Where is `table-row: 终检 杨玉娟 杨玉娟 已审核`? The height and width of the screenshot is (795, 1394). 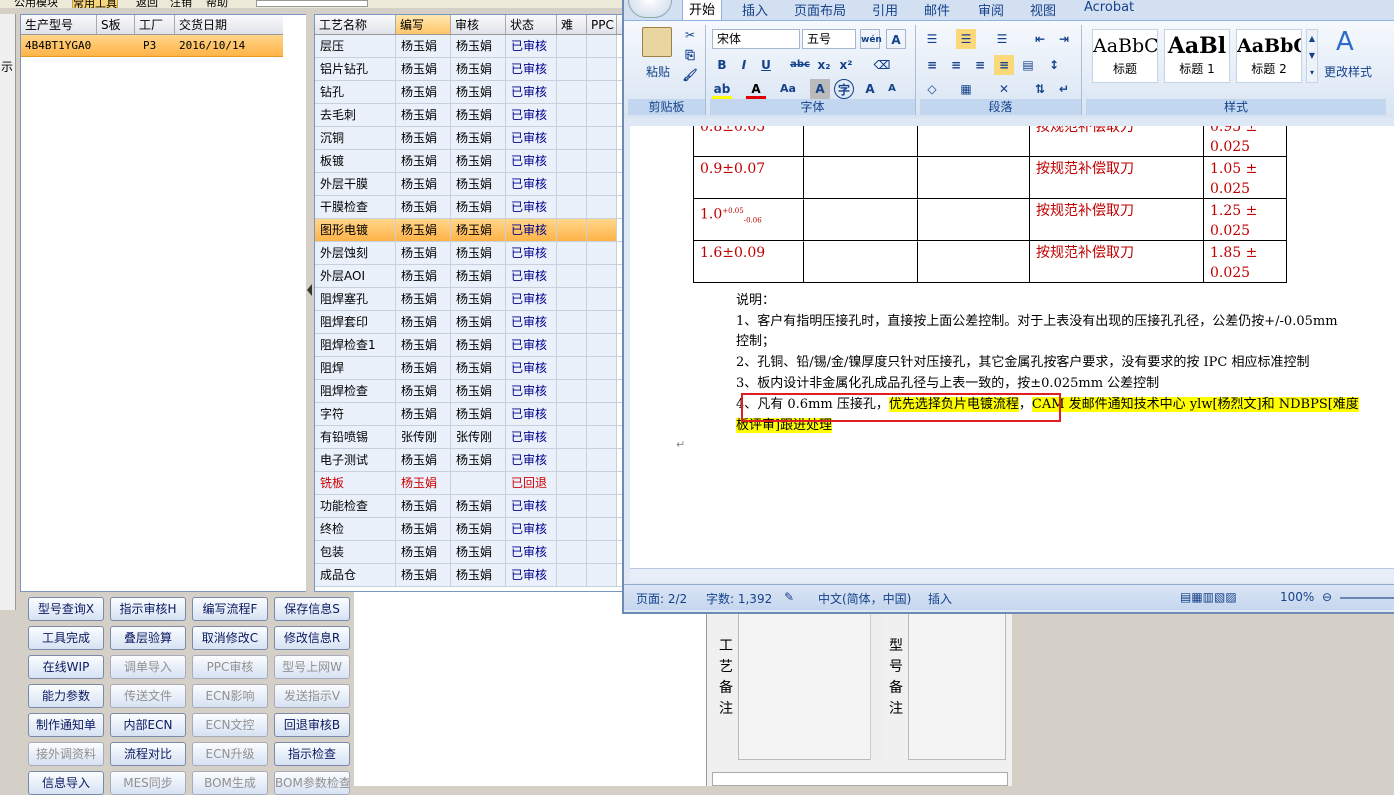 table-row: 终检 杨玉娟 杨玉娟 已审核 is located at coordinates (469, 529).